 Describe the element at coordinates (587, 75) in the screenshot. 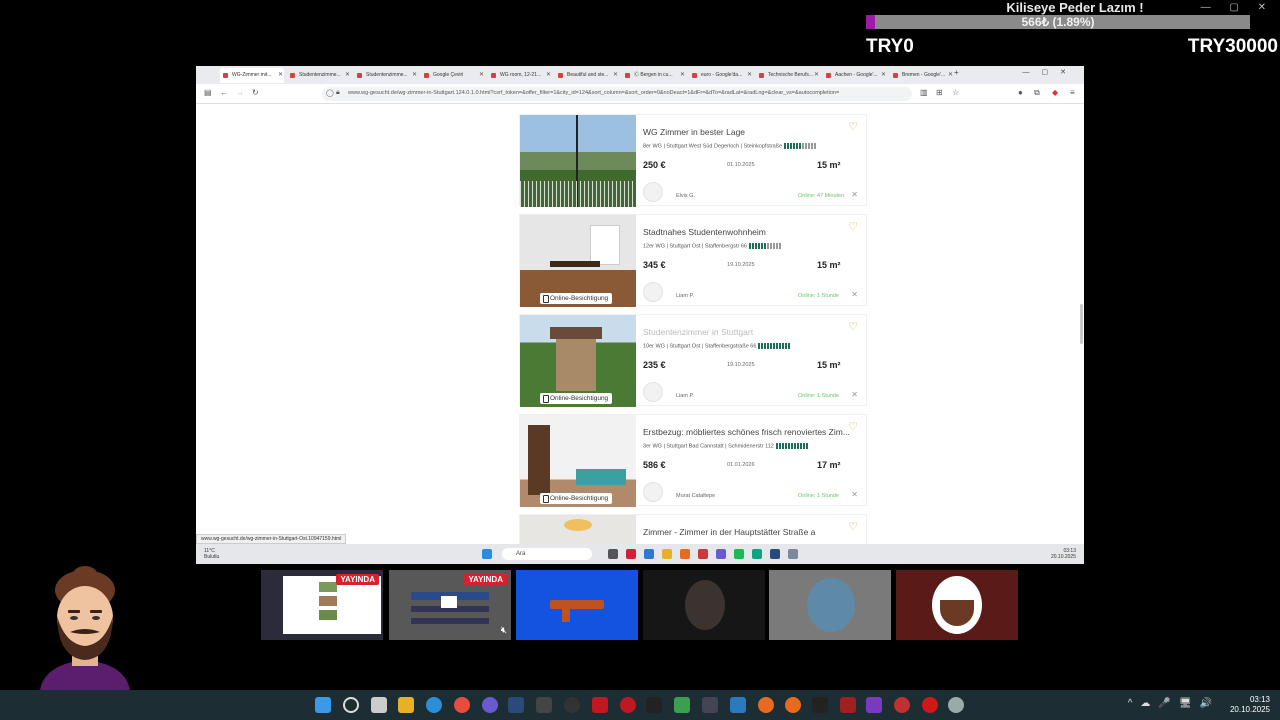

I see `browser-tab: Beautiful and ste... ✕` at that location.